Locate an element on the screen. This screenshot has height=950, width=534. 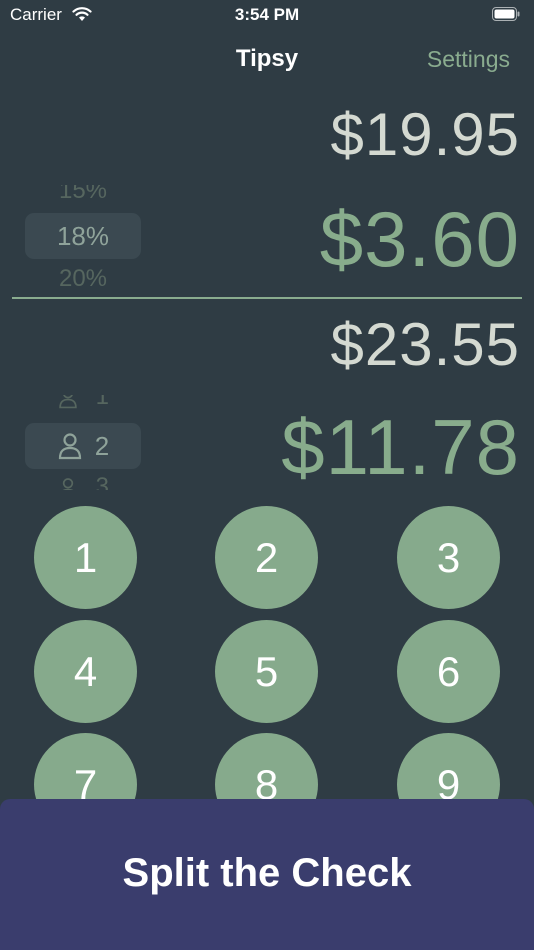
tip-percent-picker: 15% 18% 20% is located at coordinates (83, 237).